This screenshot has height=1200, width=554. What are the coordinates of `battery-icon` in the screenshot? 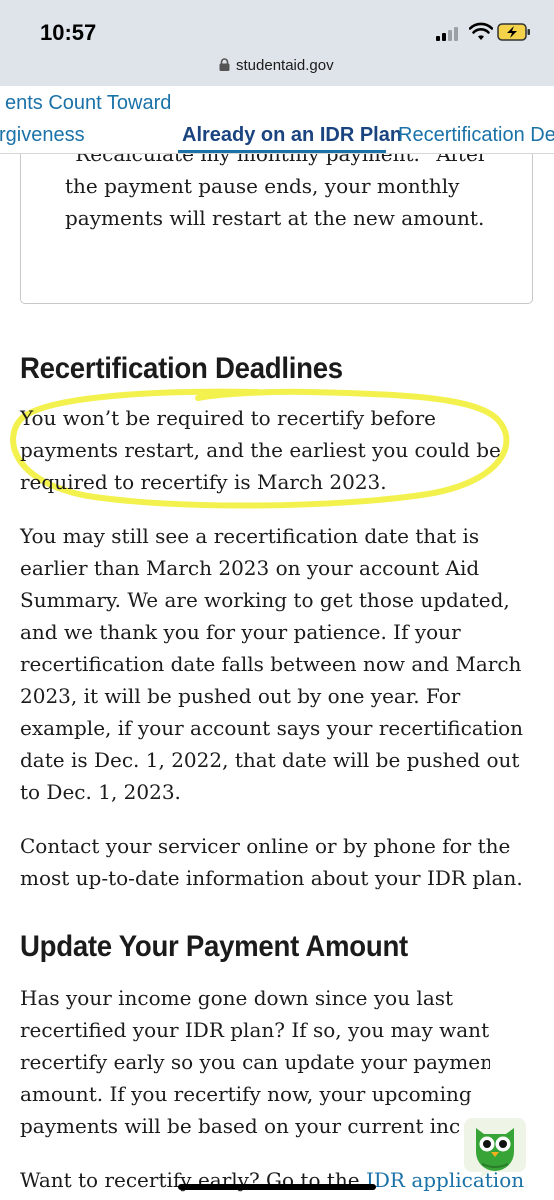 It's located at (513, 32).